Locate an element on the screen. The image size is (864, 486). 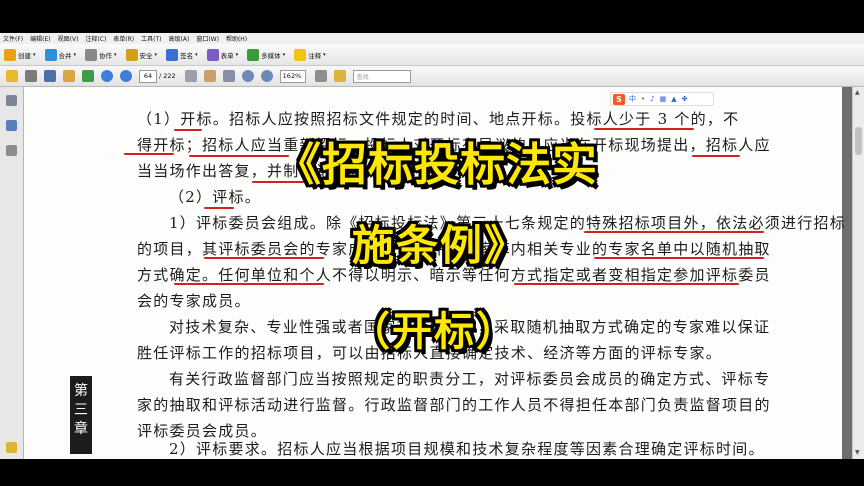
security-button: 安全 ▾ is located at coordinates (141, 54).